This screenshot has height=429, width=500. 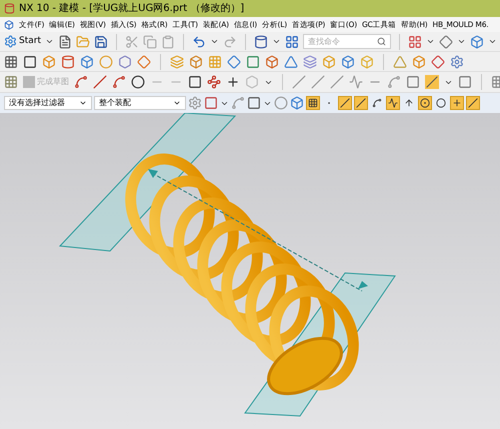 I want to click on wave-snap-icon, so click(x=393, y=103).